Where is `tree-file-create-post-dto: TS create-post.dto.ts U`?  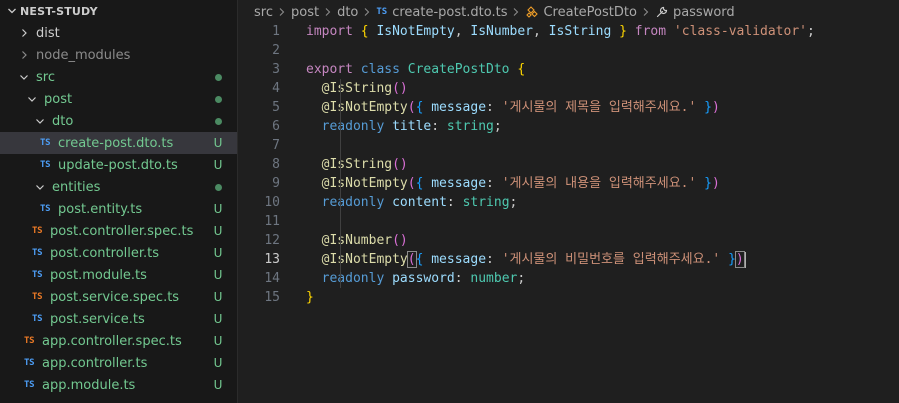
tree-file-create-post-dto: TS create-post.dto.ts U is located at coordinates (118, 143).